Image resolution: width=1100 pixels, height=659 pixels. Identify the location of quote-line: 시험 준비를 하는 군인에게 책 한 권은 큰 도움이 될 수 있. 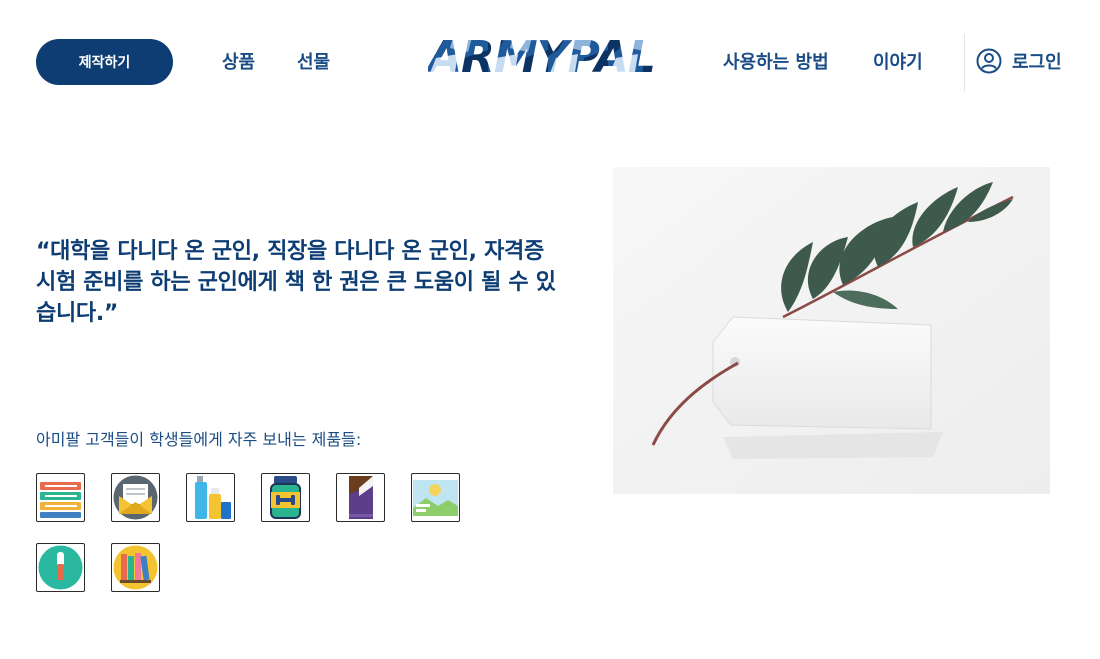
(296, 282).